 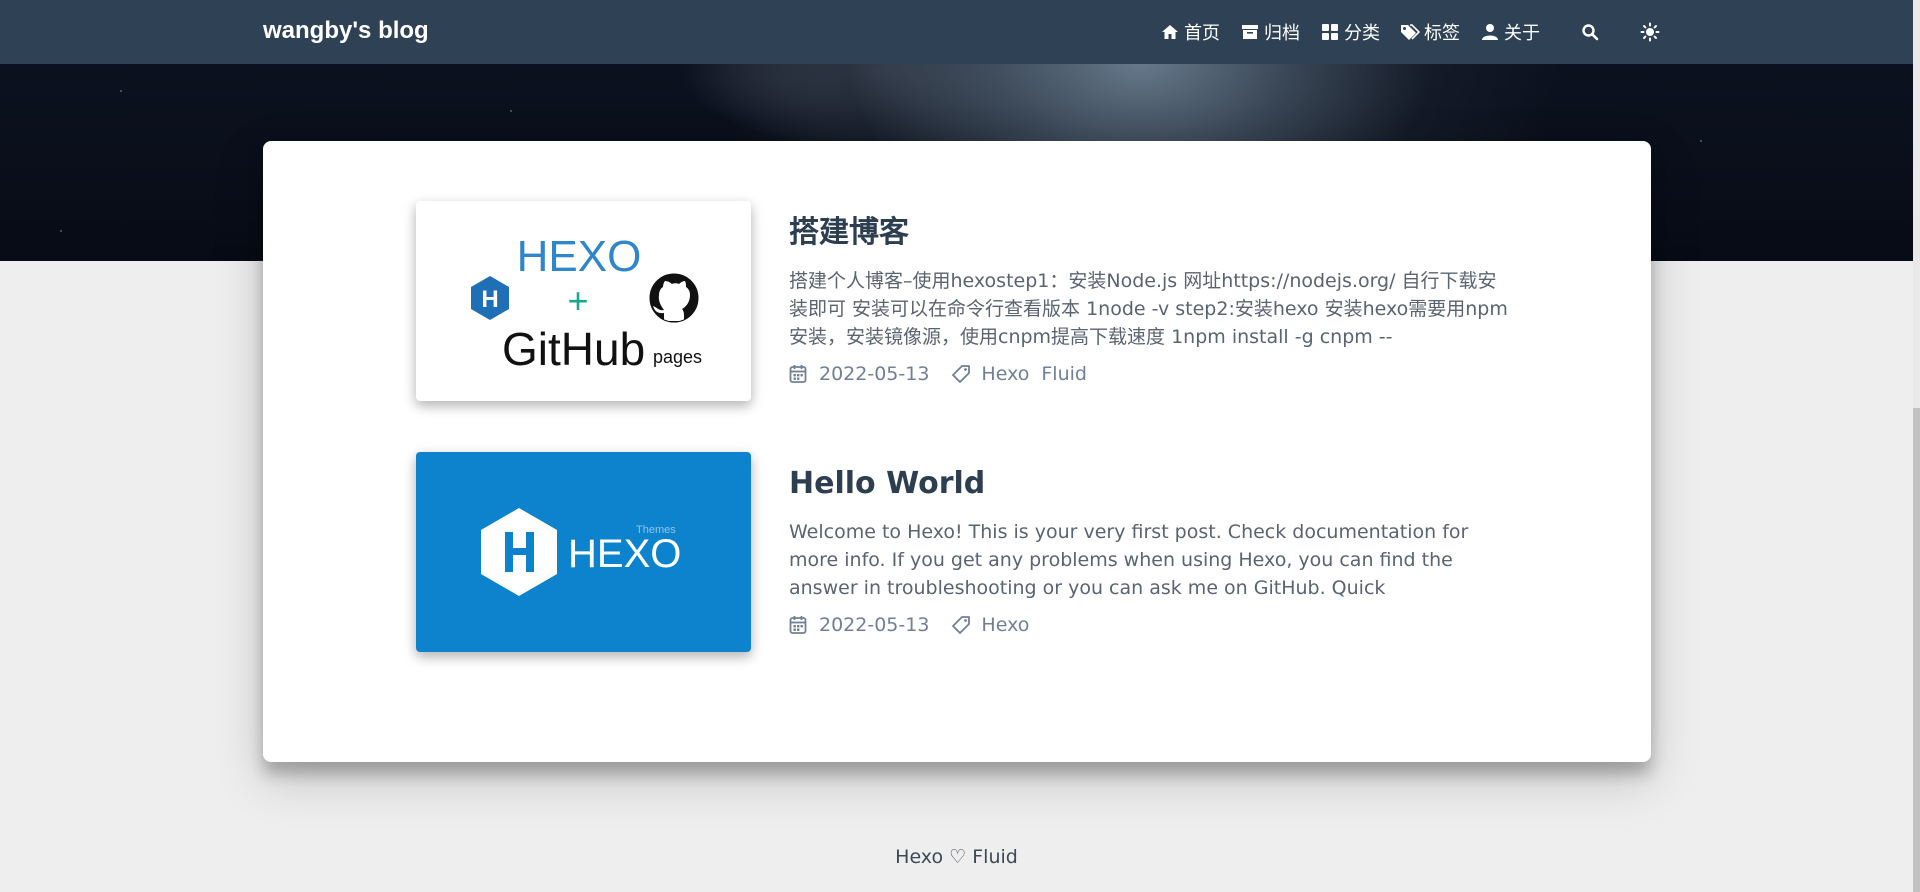 What do you see at coordinates (573, 349) in the screenshot?
I see `thumb-github-text: GitHub` at bounding box center [573, 349].